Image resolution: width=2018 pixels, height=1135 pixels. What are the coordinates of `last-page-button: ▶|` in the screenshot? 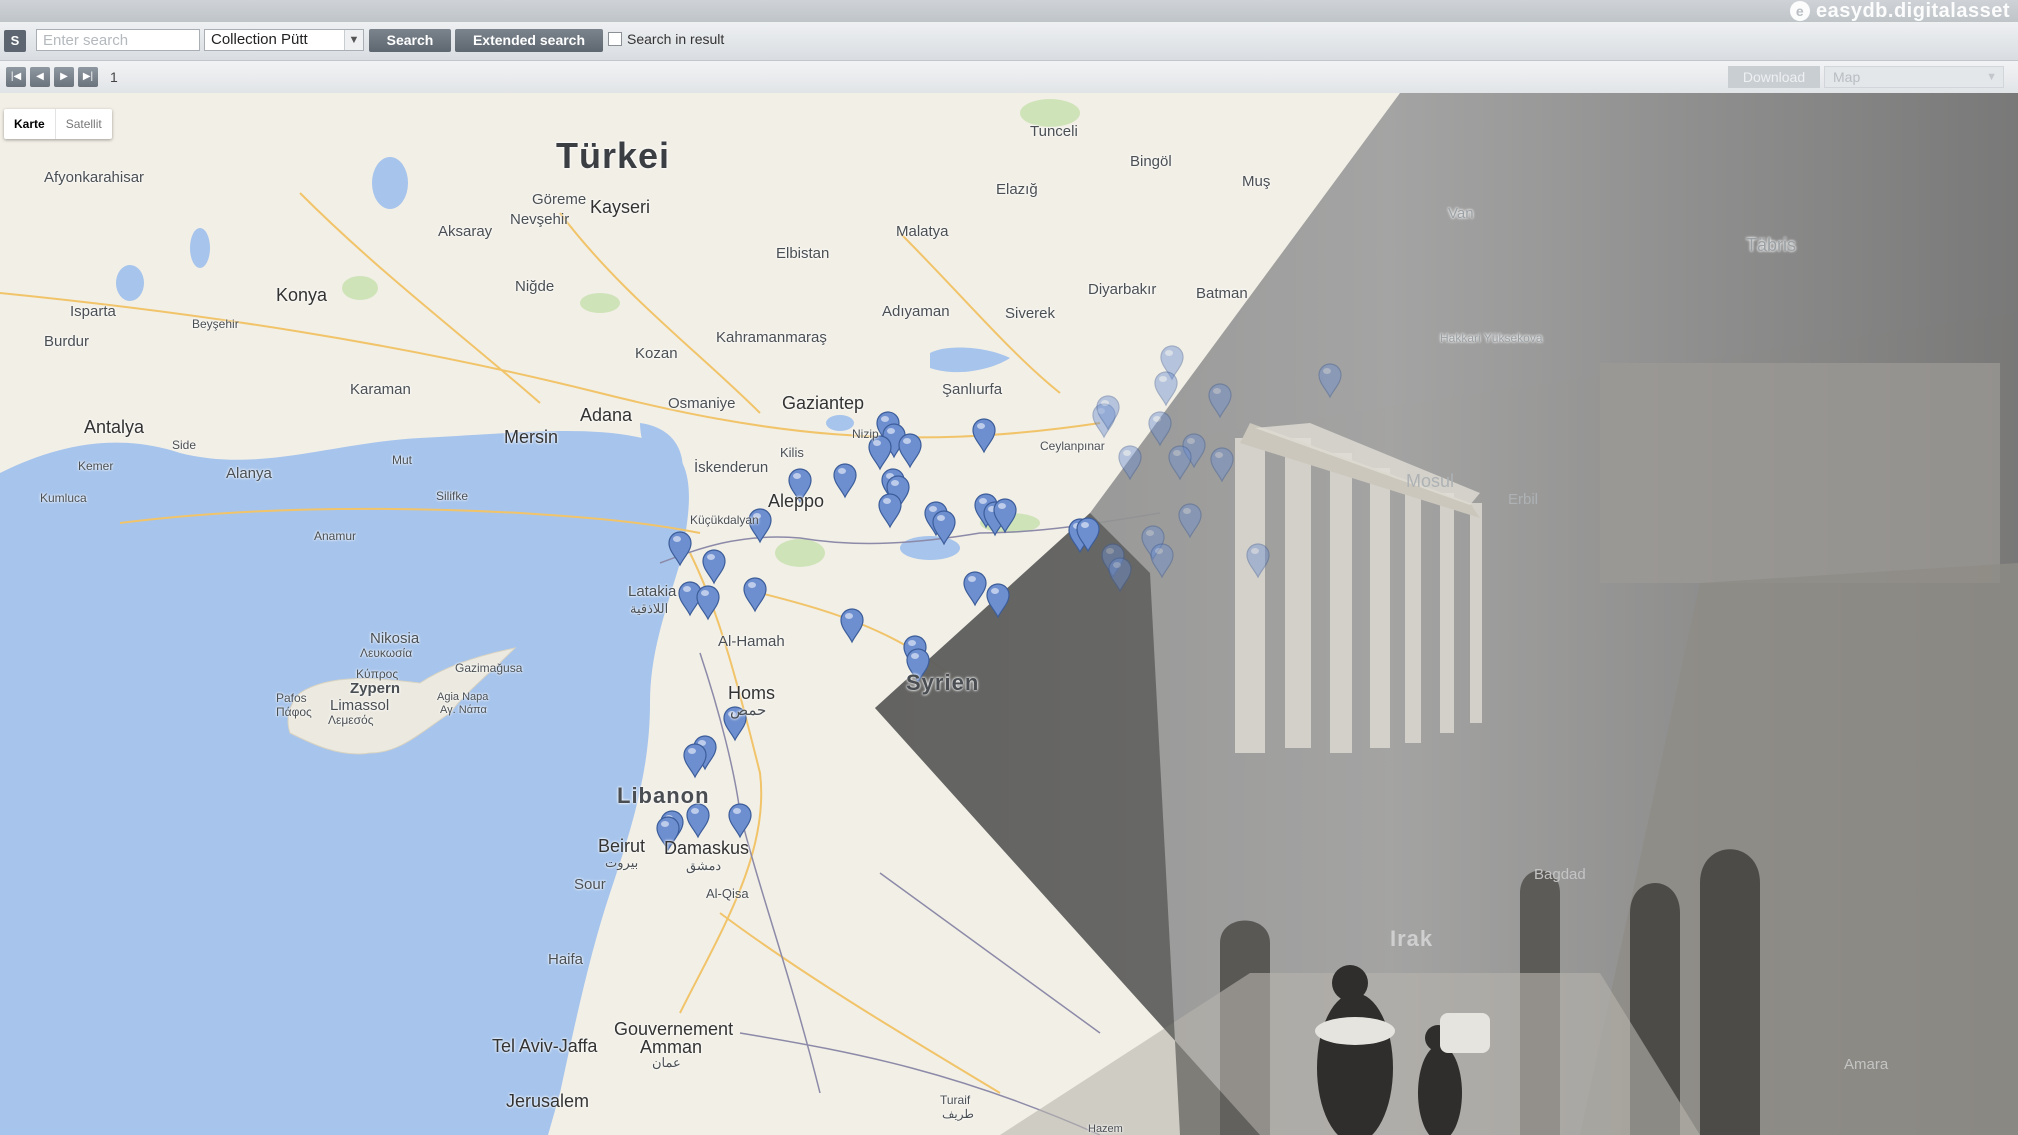 It's located at (88, 77).